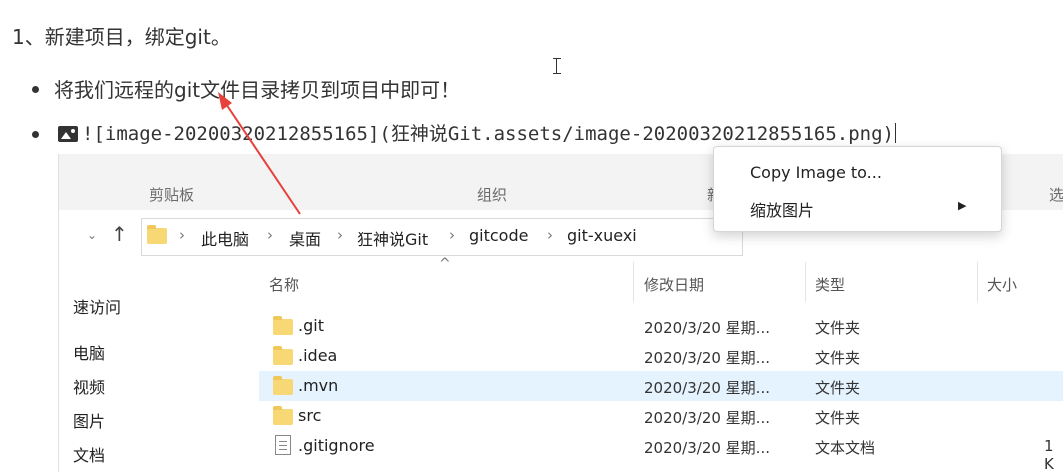 Image resolution: width=1063 pixels, height=472 pixels. What do you see at coordinates (782, 209) in the screenshot?
I see `menu-item-zoom-image: 缩放图片` at bounding box center [782, 209].